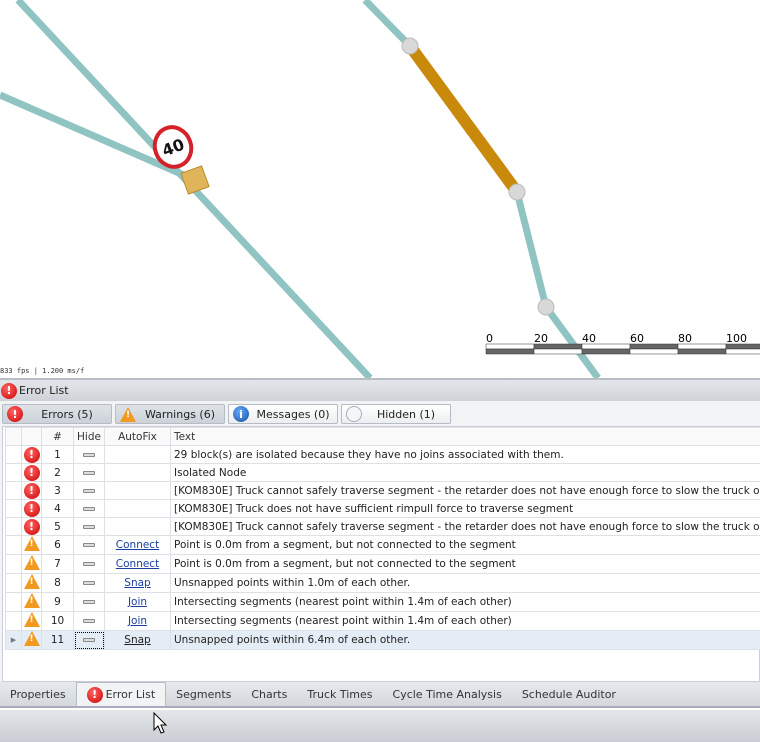  Describe the element at coordinates (38, 694) in the screenshot. I see `tab-properties: Properties` at that location.